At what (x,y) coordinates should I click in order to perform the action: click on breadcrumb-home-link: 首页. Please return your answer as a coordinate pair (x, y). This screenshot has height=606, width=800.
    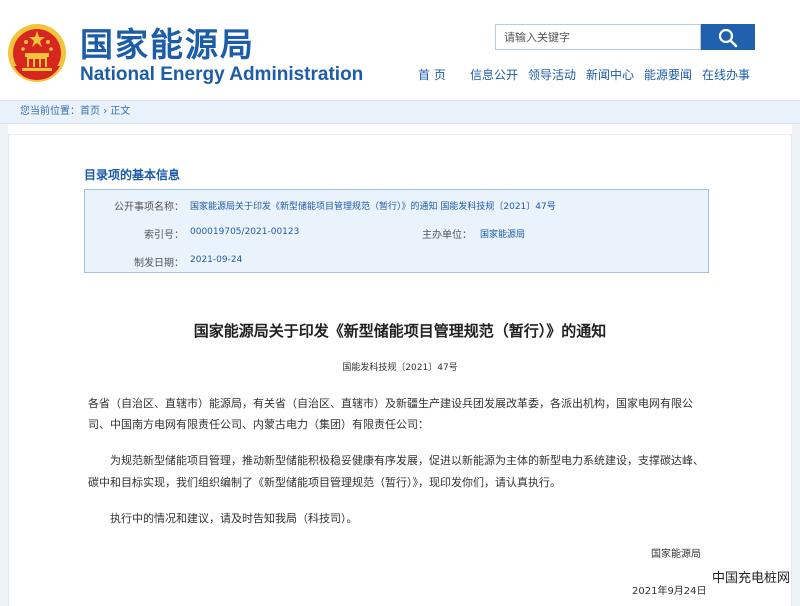
    Looking at the image, I should click on (90, 111).